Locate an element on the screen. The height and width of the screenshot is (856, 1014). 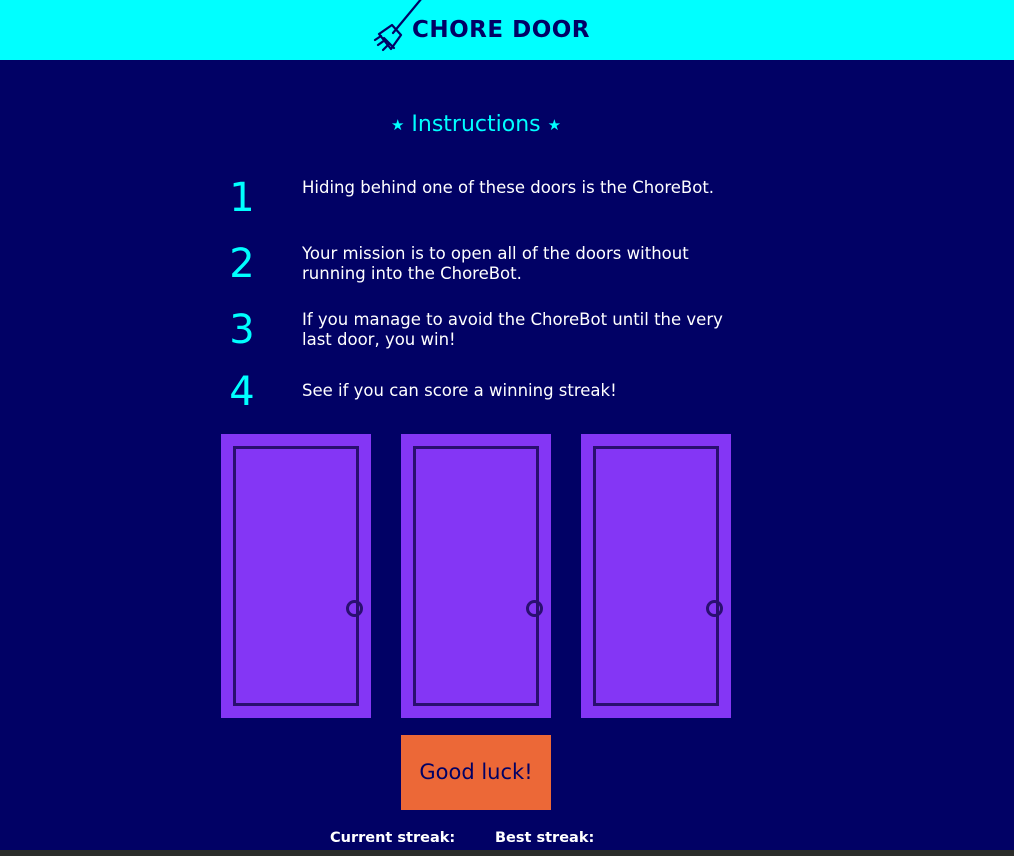
step-number: 4 is located at coordinates (242, 392).